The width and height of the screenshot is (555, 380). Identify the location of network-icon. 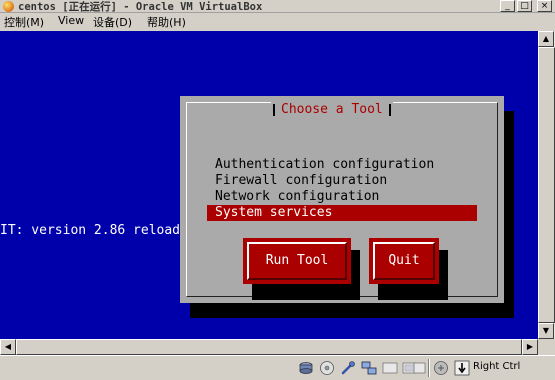
(369, 368).